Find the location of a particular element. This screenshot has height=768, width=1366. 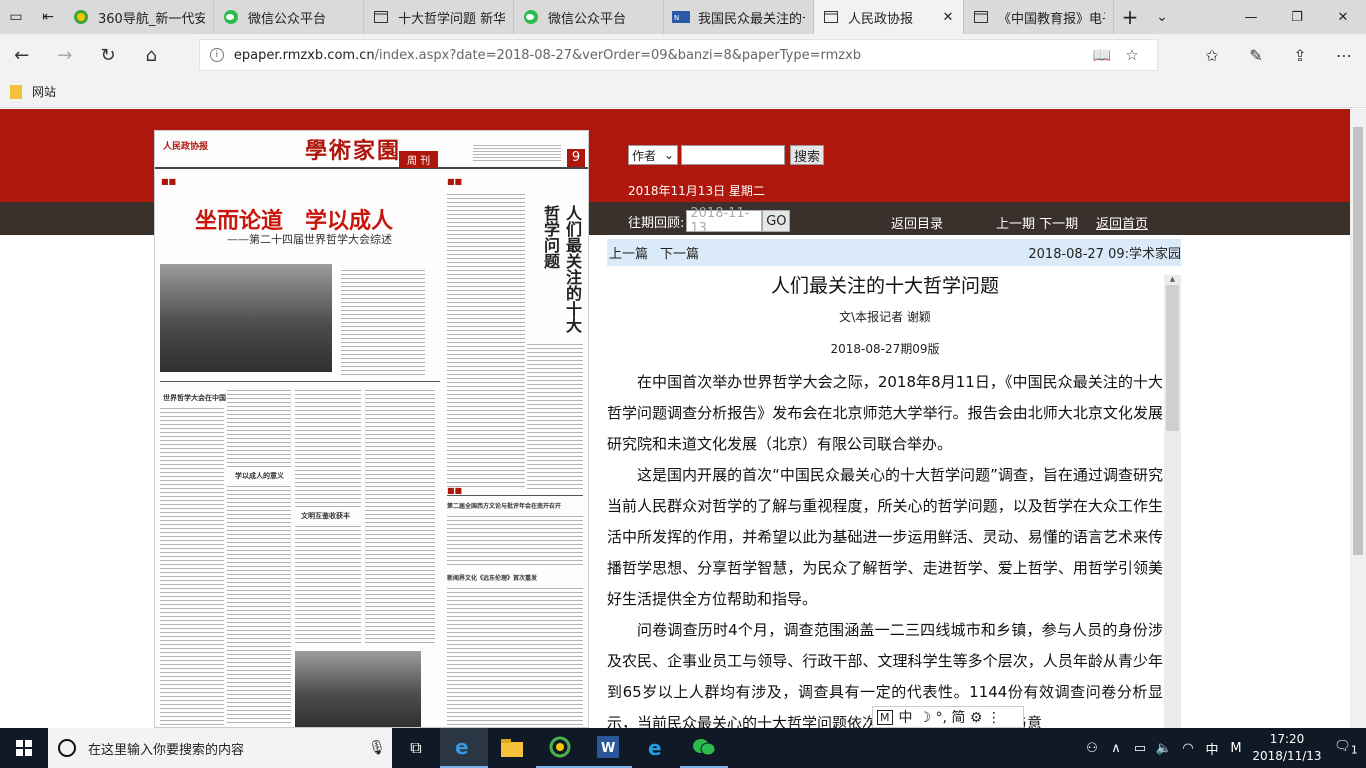

next-article-link: 下一篇 is located at coordinates (679, 252).